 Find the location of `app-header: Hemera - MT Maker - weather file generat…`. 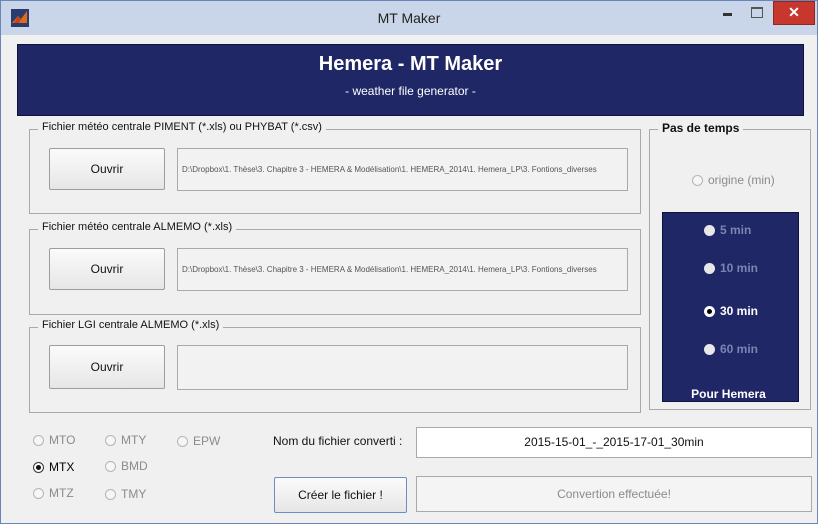

app-header: Hemera - MT Maker - weather file generat… is located at coordinates (410, 80).